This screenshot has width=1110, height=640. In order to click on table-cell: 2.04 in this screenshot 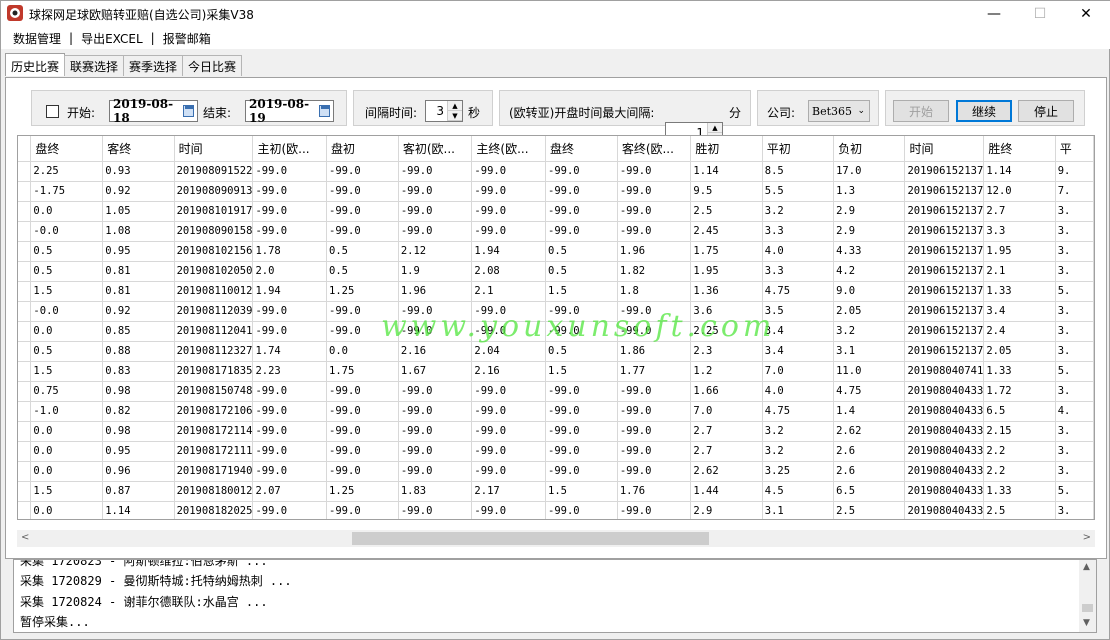, I will do `click(508, 351)`.